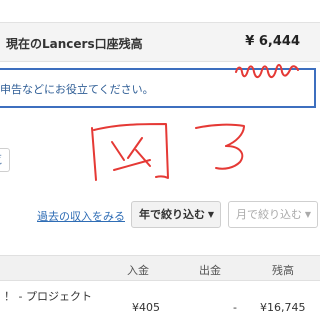 The width and height of the screenshot is (320, 315). Describe the element at coordinates (146, 307) in the screenshot. I see `row-deposit: ¥405` at that location.